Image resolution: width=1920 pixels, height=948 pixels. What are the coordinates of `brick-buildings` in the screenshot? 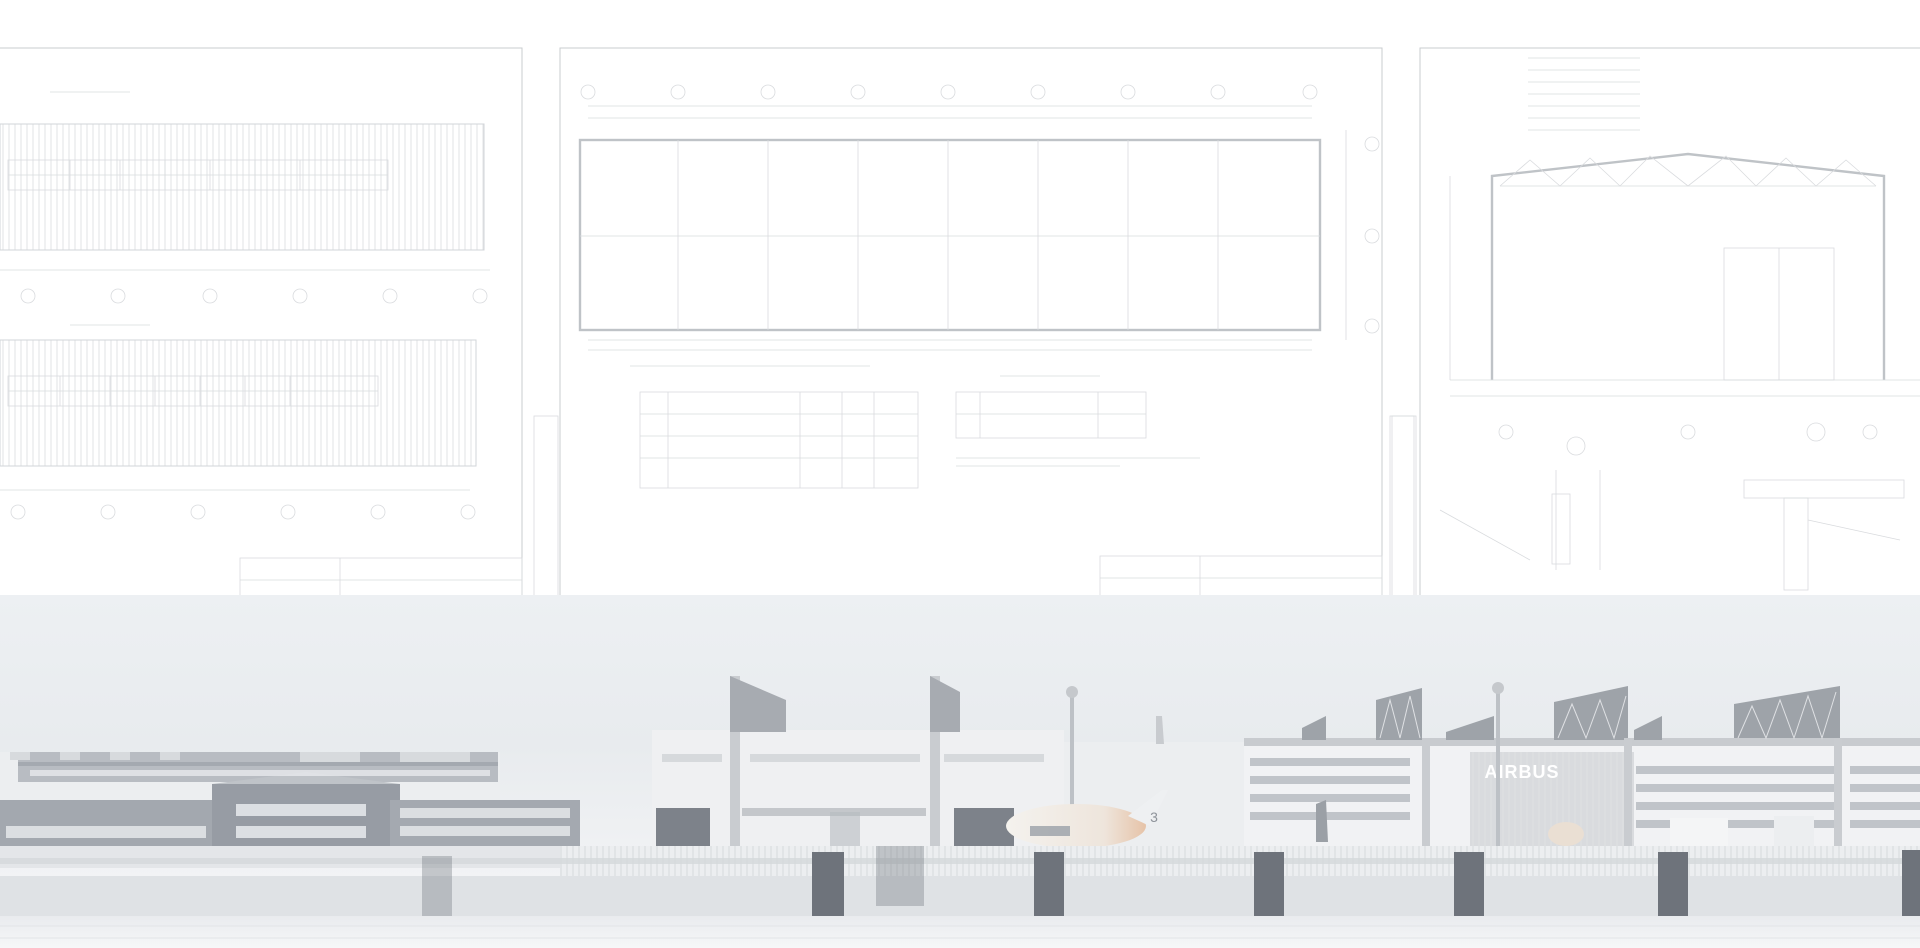 It's located at (290, 804).